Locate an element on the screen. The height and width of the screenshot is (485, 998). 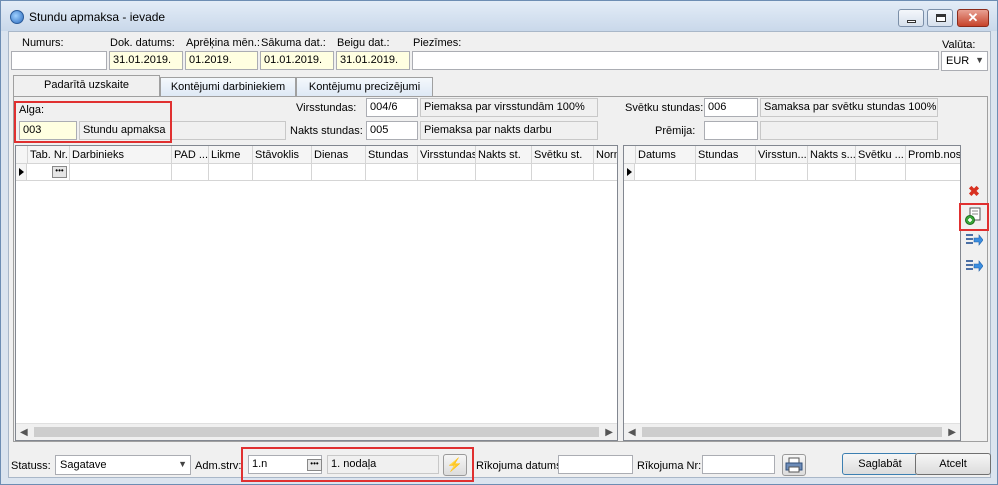
dates-grid-hscrollbar: ◀ ▶ is located at coordinates (792, 431).